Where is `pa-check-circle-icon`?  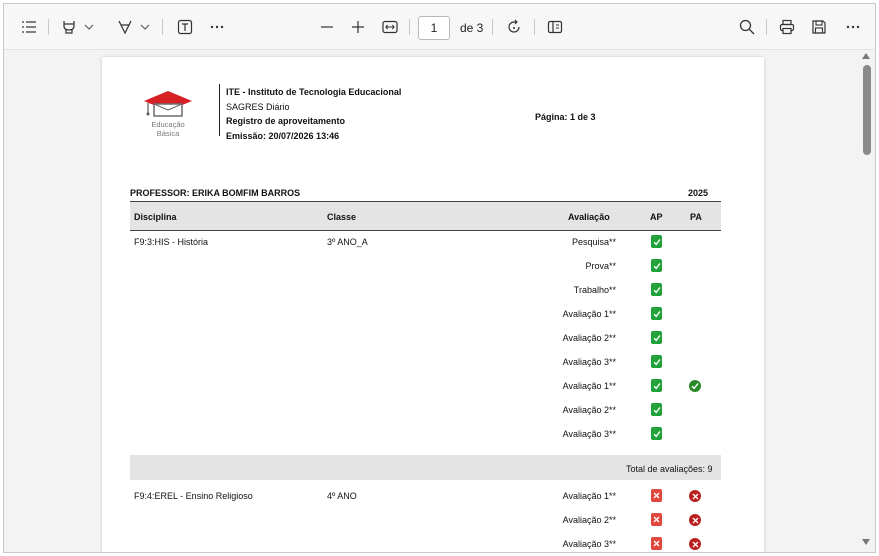
pa-check-circle-icon is located at coordinates (695, 386).